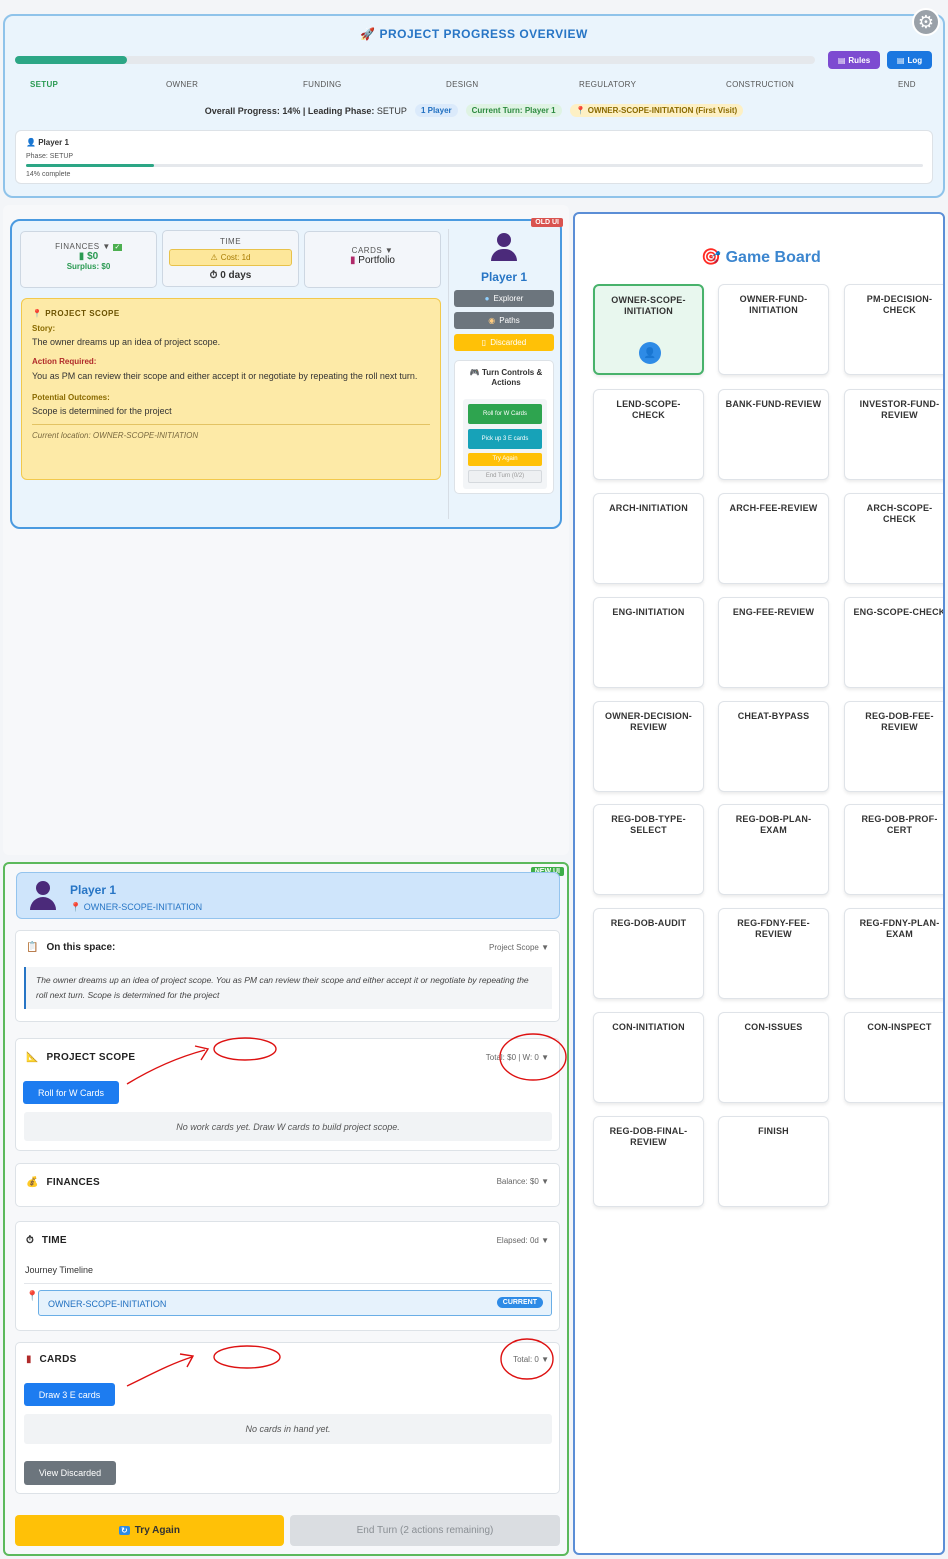 This screenshot has height=1559, width=948. What do you see at coordinates (773, 538) in the screenshot?
I see `board-space: ARCH-FEE-REVIEW` at bounding box center [773, 538].